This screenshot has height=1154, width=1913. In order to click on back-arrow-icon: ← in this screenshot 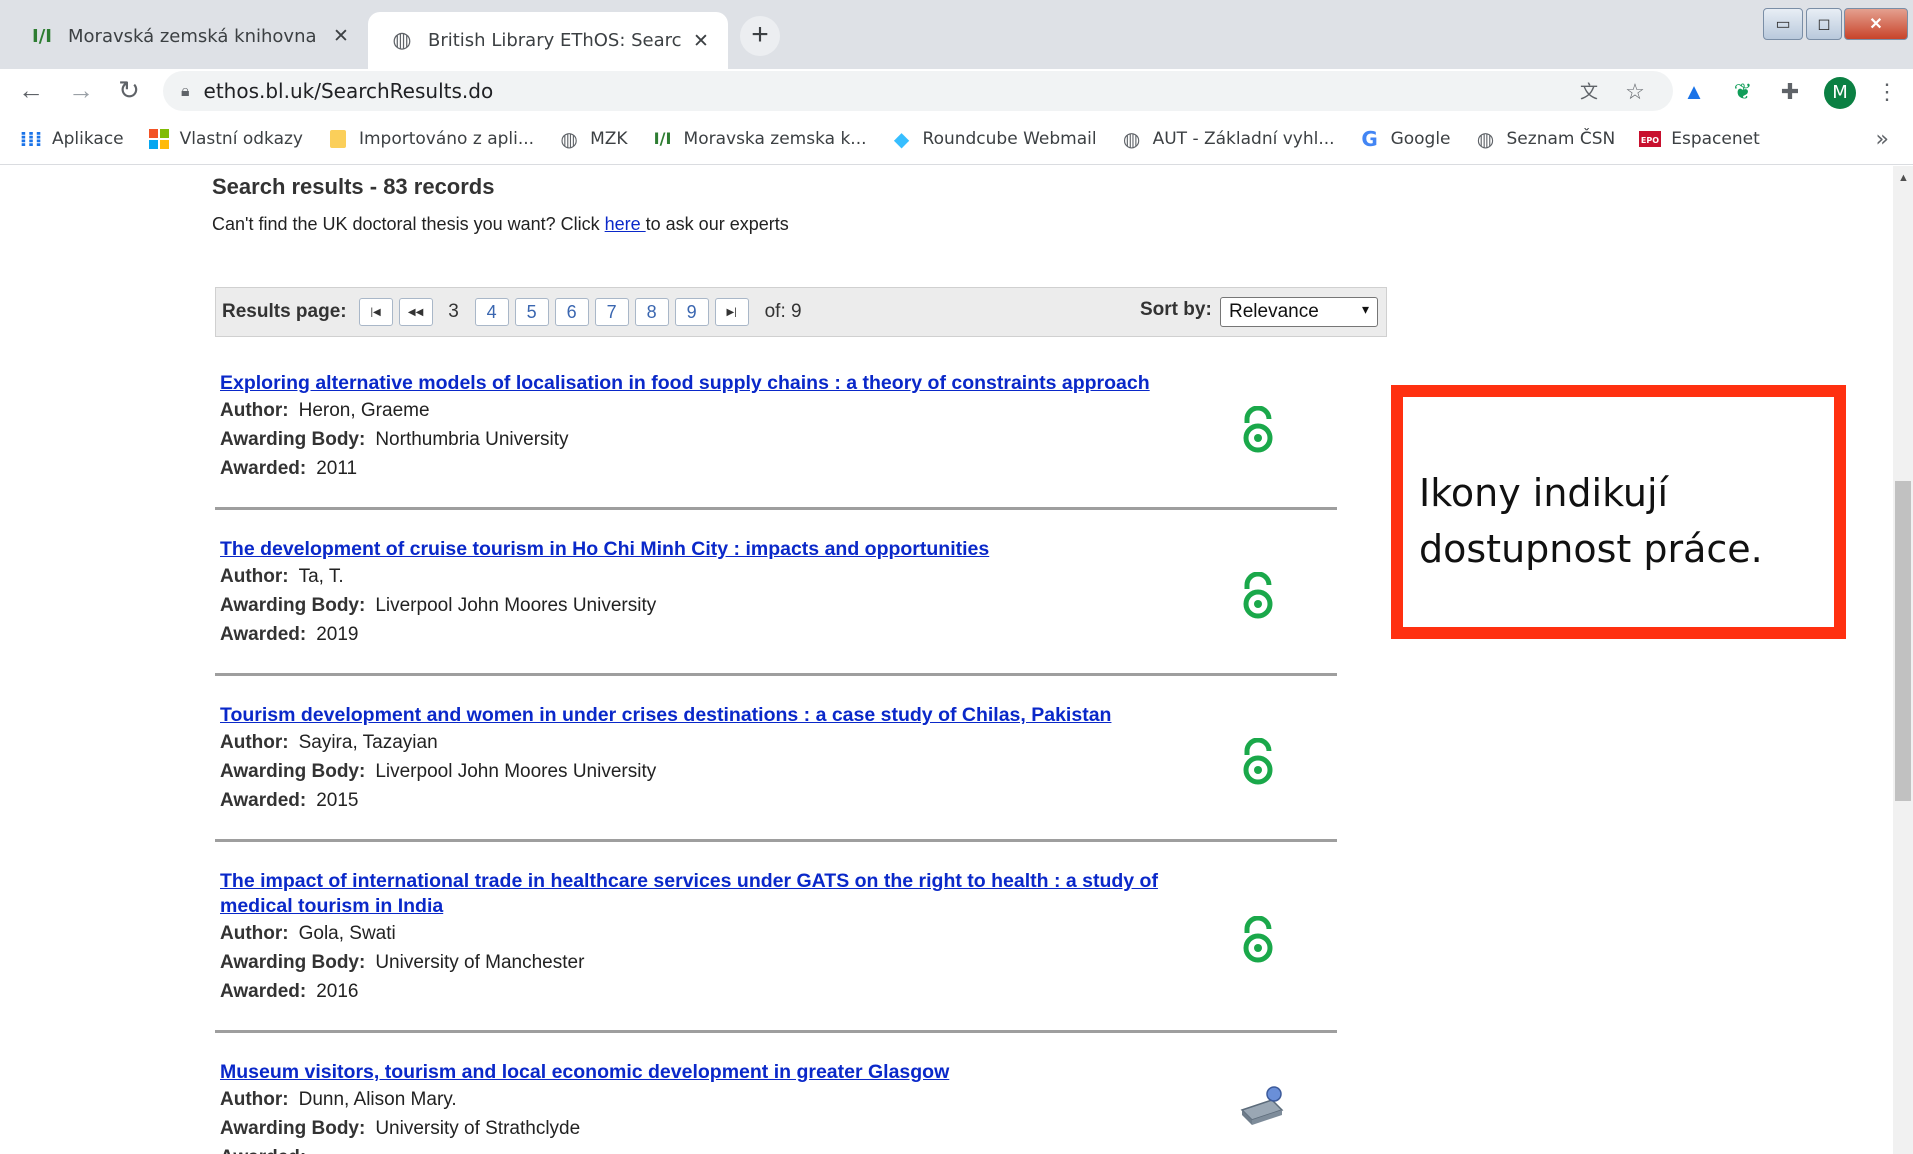, I will do `click(31, 90)`.